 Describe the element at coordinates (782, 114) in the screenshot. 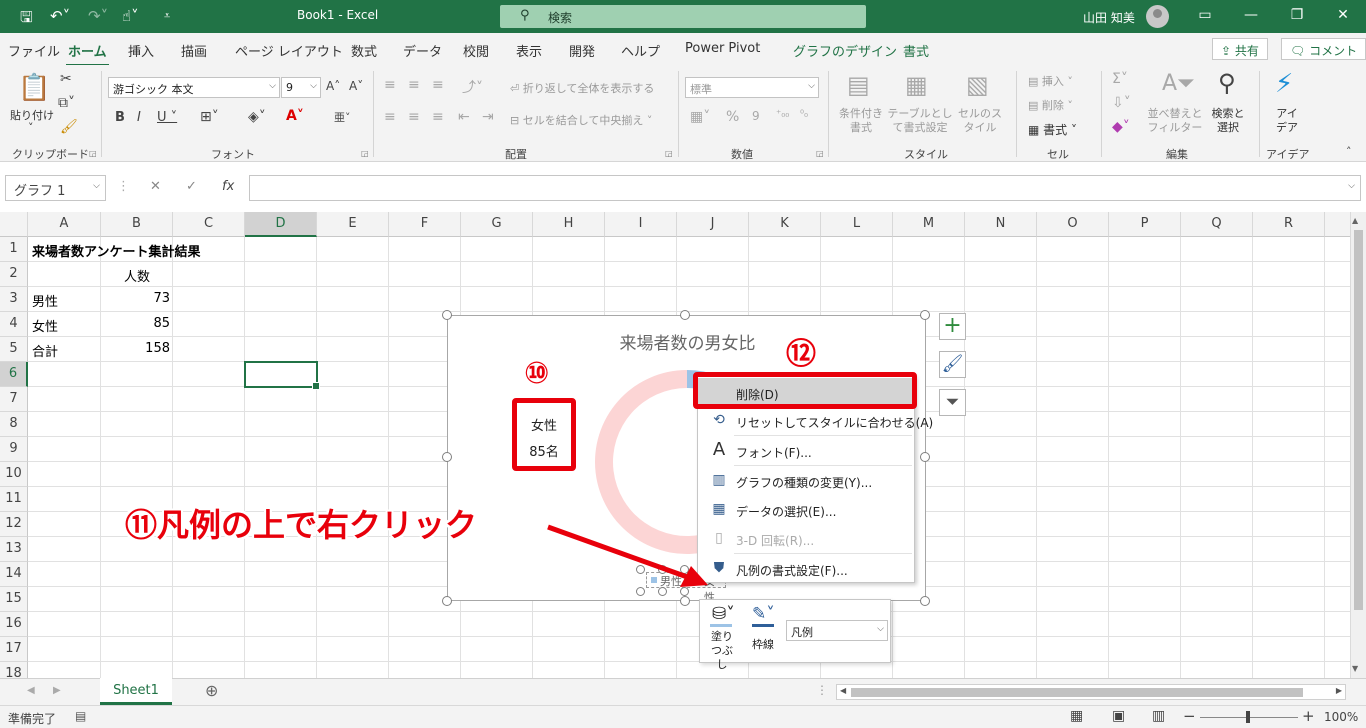

I see `increase-decimal-icon: ⁺₀₀` at that location.